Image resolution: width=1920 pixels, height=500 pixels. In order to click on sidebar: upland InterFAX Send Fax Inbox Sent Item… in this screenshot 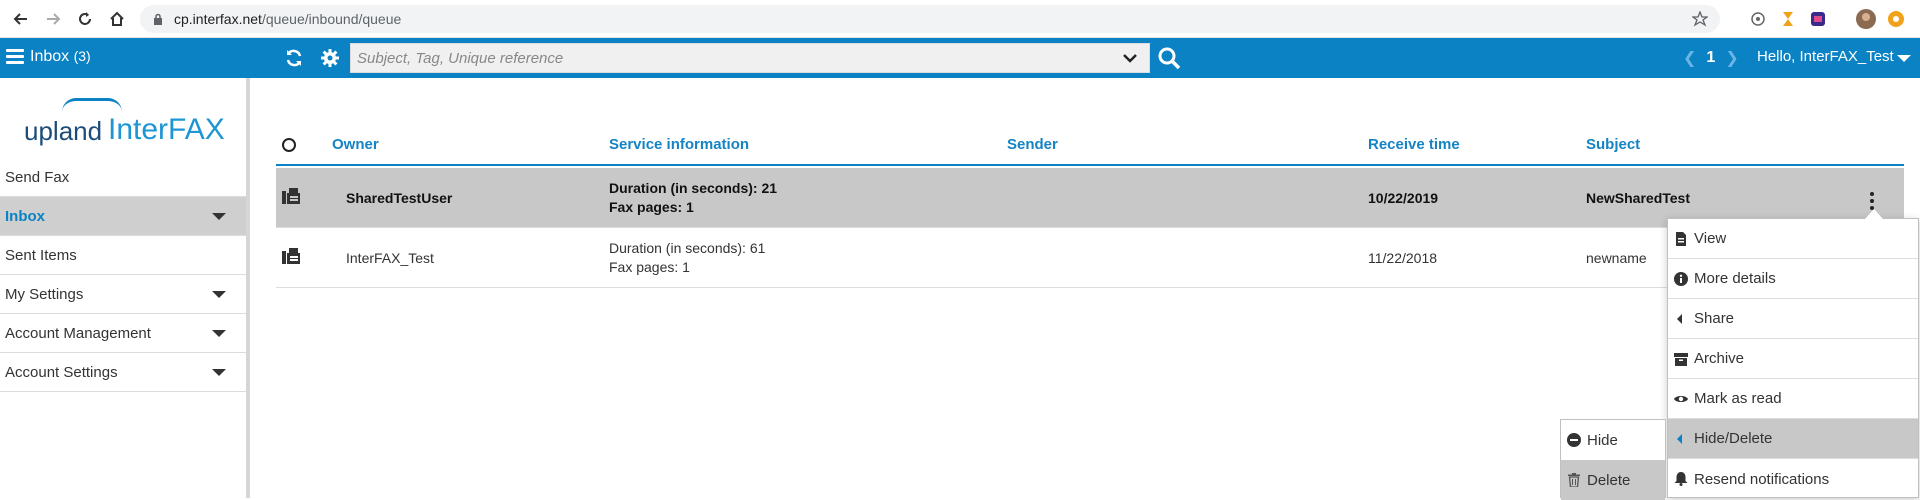, I will do `click(125, 288)`.